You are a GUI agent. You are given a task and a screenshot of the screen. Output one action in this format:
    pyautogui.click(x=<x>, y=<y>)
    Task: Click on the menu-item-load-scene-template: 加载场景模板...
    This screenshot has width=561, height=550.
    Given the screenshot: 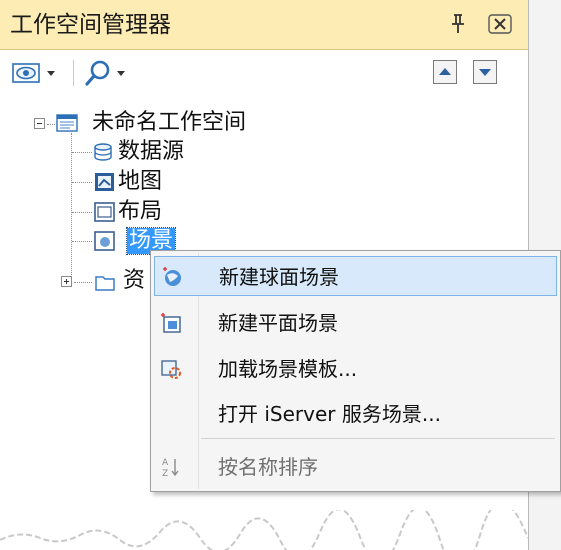 What is the action you would take?
    pyautogui.click(x=355, y=369)
    